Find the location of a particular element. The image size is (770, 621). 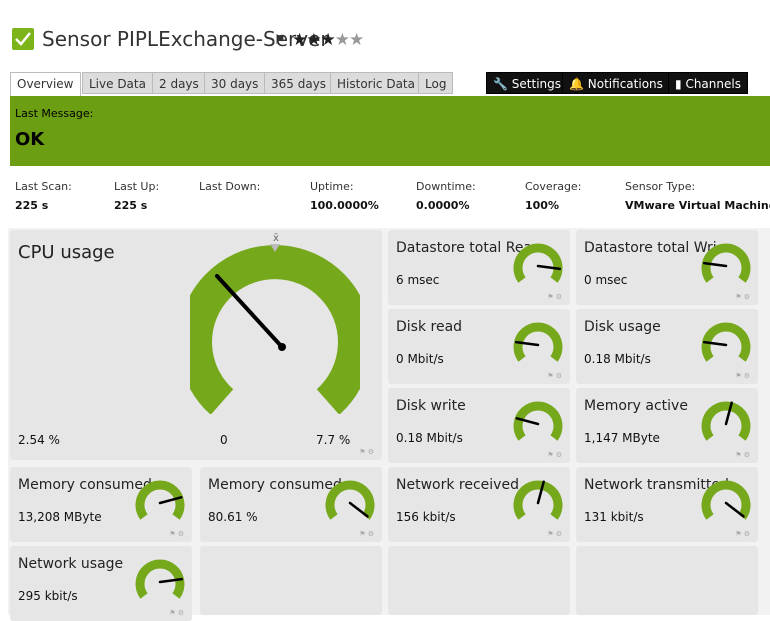

flag-icon: ⚑ is located at coordinates (280, 40).